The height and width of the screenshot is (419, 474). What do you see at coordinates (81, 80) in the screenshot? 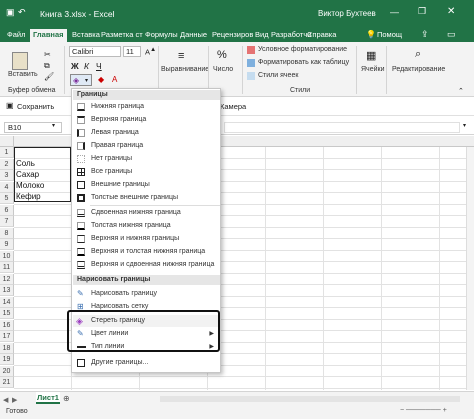
I see `borders-button: ◈ ▾` at bounding box center [81, 80].